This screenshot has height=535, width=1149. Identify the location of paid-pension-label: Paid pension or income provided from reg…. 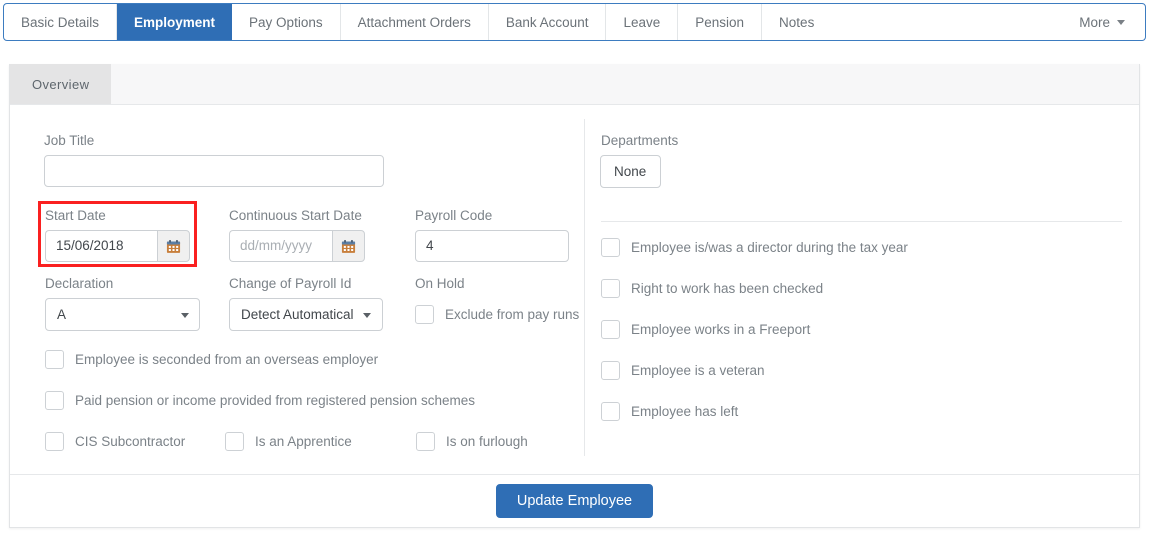
(275, 400).